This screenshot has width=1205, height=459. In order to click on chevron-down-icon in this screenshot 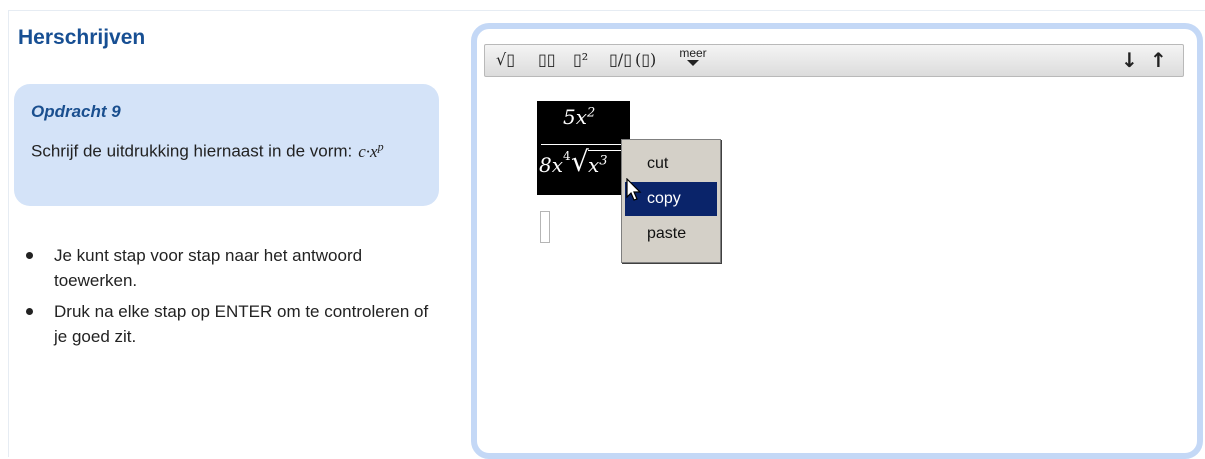, I will do `click(693, 63)`.